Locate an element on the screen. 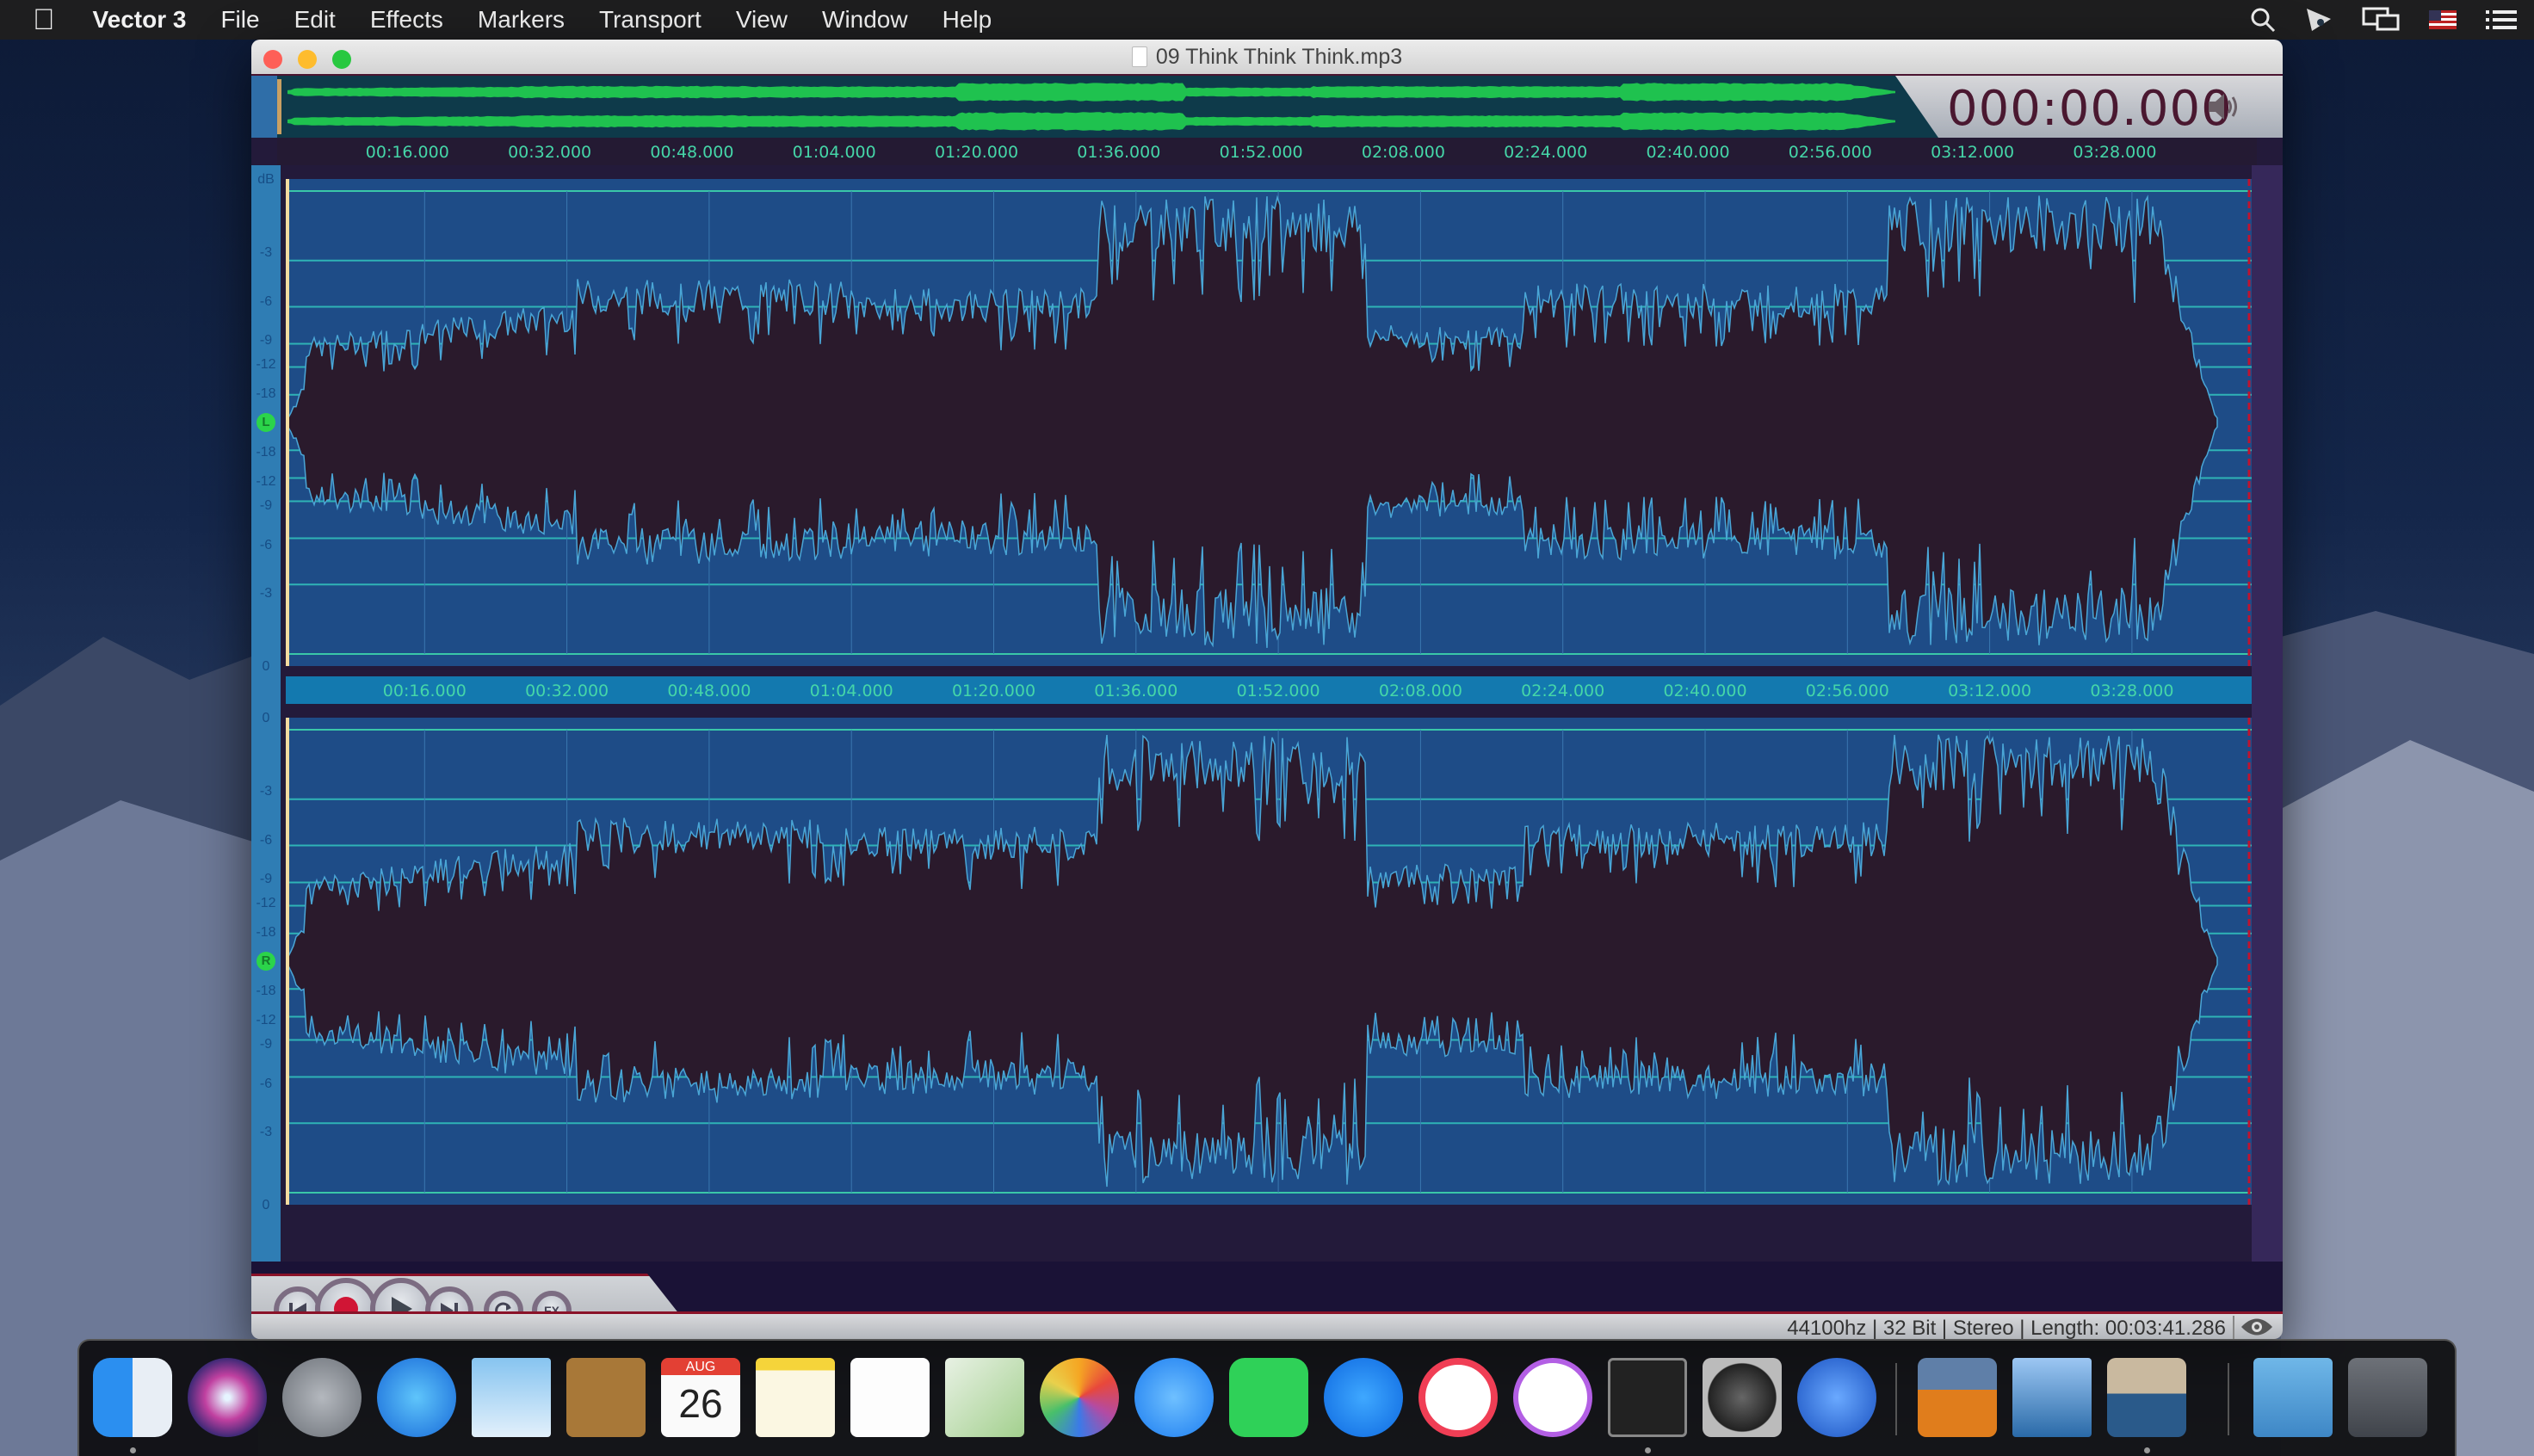 This screenshot has height=1456, width=2534. dock-terminal is located at coordinates (1647, 1398).